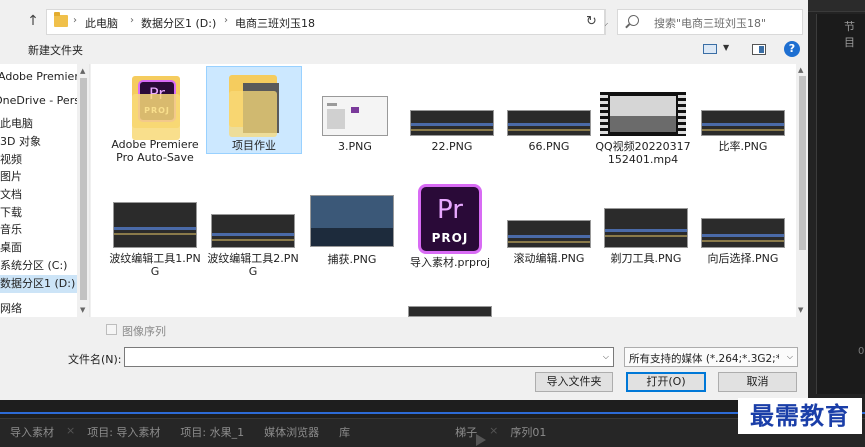  I want to click on file-scrollbar: ▲ ▼, so click(802, 190).